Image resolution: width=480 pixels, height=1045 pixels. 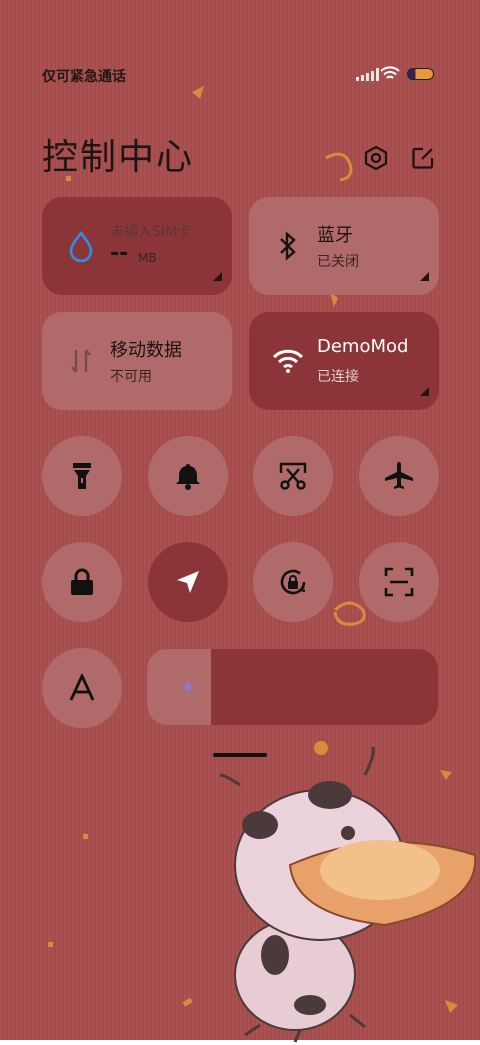 What do you see at coordinates (338, 377) in the screenshot?
I see `wifi-status: 已连接` at bounding box center [338, 377].